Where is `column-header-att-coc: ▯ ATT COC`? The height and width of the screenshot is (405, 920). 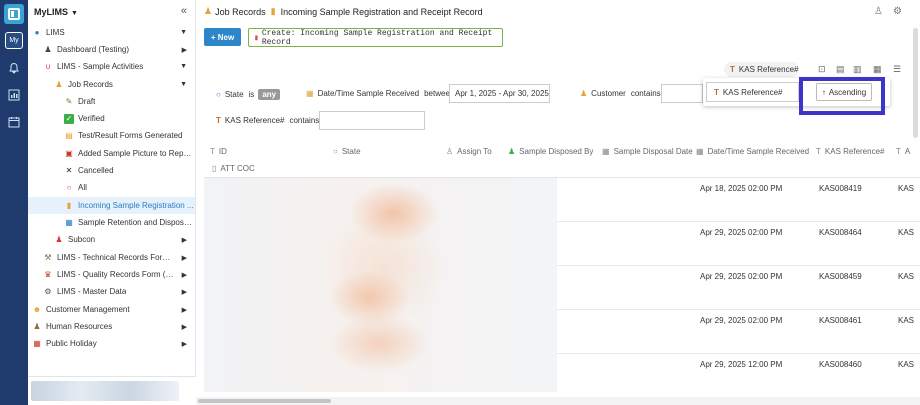 column-header-att-coc: ▯ ATT COC is located at coordinates (233, 168).